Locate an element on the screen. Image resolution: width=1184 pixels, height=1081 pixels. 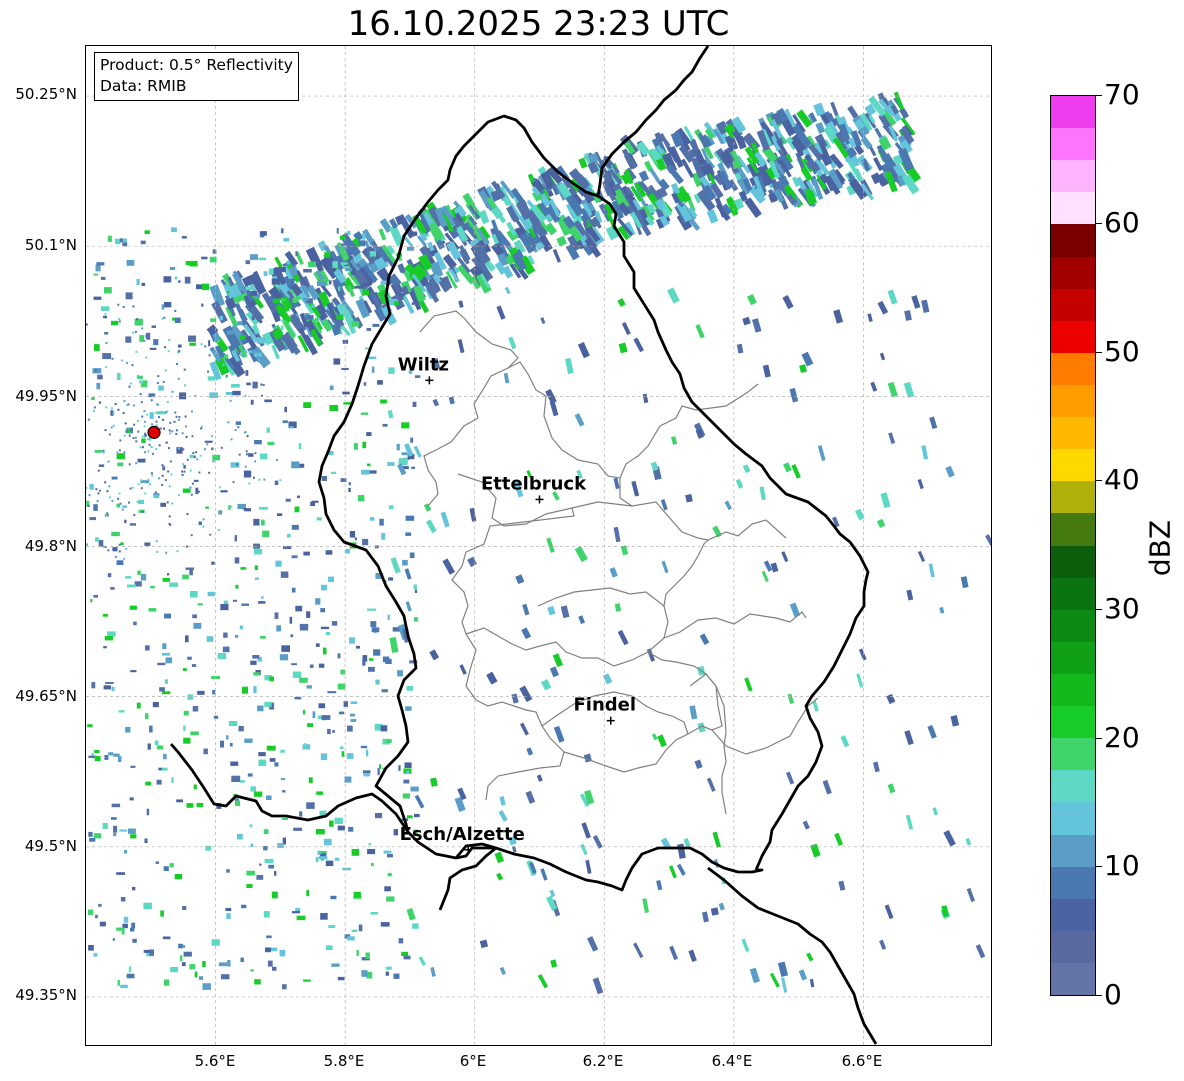
x-tick-label: 6°E is located at coordinates (473, 1061).